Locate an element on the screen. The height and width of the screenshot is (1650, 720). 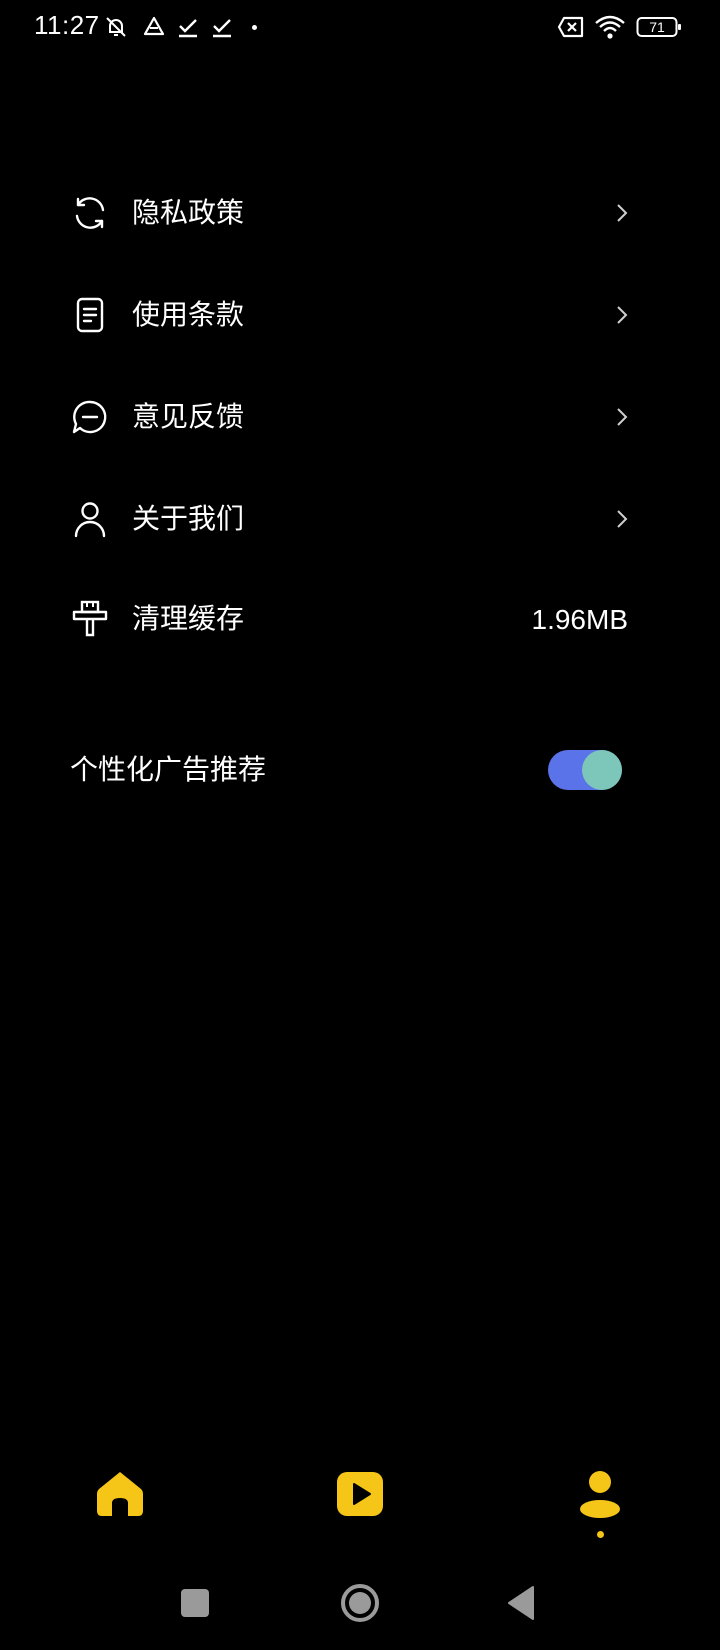
menu-item-clear-cache: 清理缓存 1.96MB is located at coordinates (350, 619).